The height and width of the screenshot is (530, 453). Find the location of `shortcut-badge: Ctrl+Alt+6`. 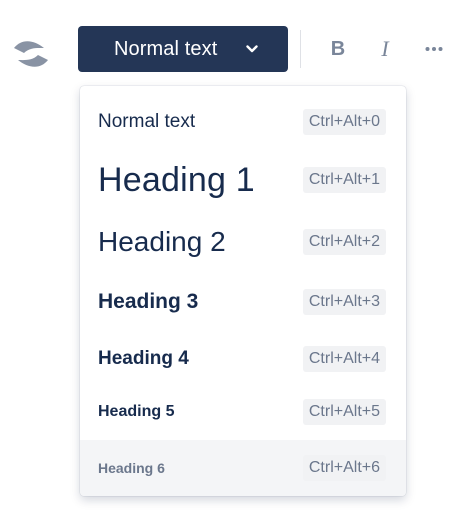

shortcut-badge: Ctrl+Alt+6 is located at coordinates (344, 468).